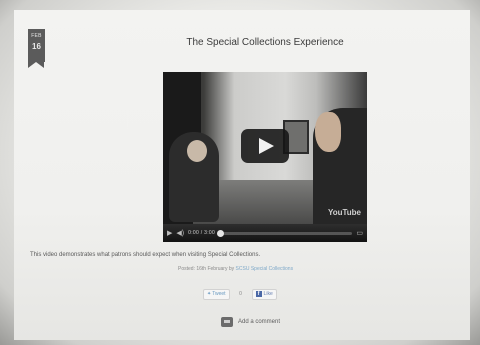 The image size is (480, 345). I want to click on like-button: f Like, so click(264, 294).